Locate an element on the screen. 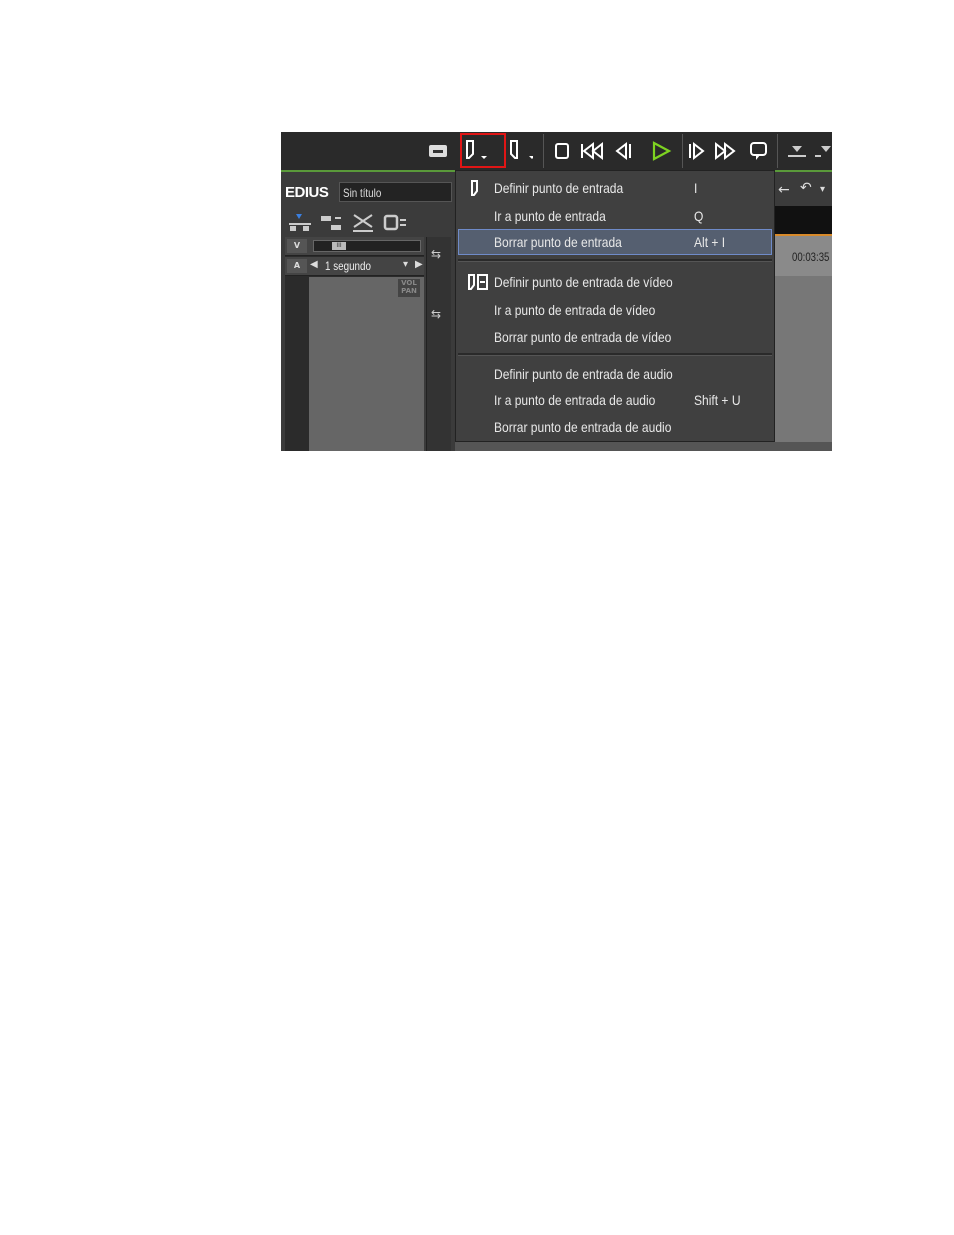  menu-item-label: Borrar punto de entrada de audio is located at coordinates (583, 427).